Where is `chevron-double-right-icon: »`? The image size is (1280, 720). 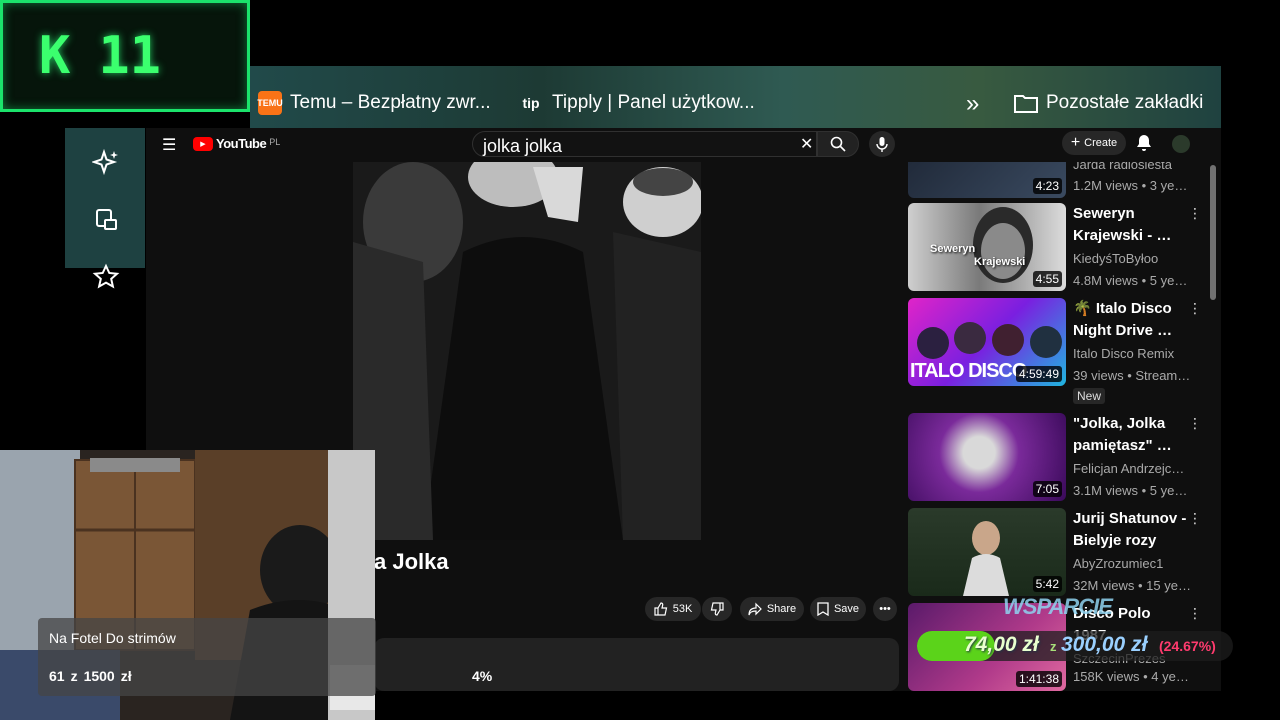
chevron-double-right-icon: » is located at coordinates (972, 104).